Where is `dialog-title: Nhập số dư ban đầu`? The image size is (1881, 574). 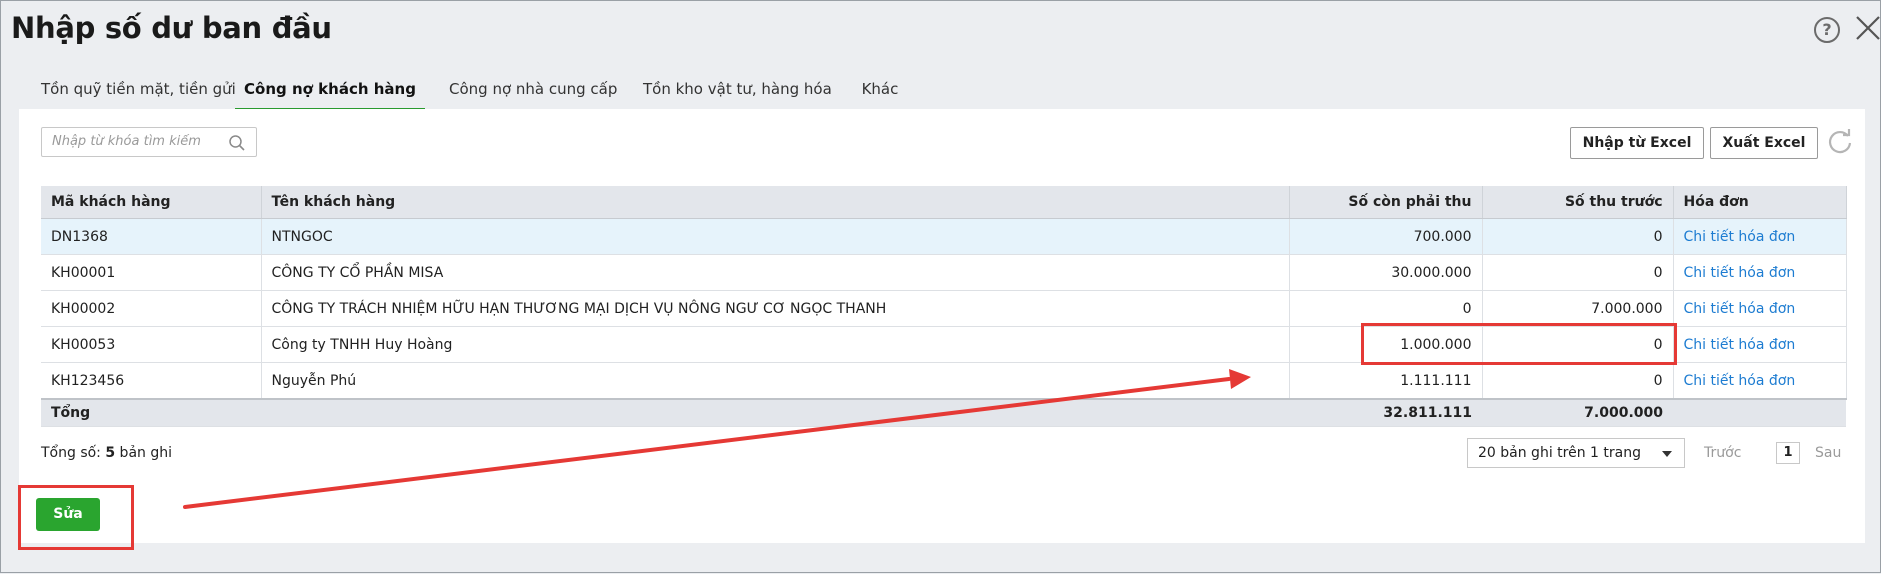 dialog-title: Nhập số dư ban đầu is located at coordinates (171, 28).